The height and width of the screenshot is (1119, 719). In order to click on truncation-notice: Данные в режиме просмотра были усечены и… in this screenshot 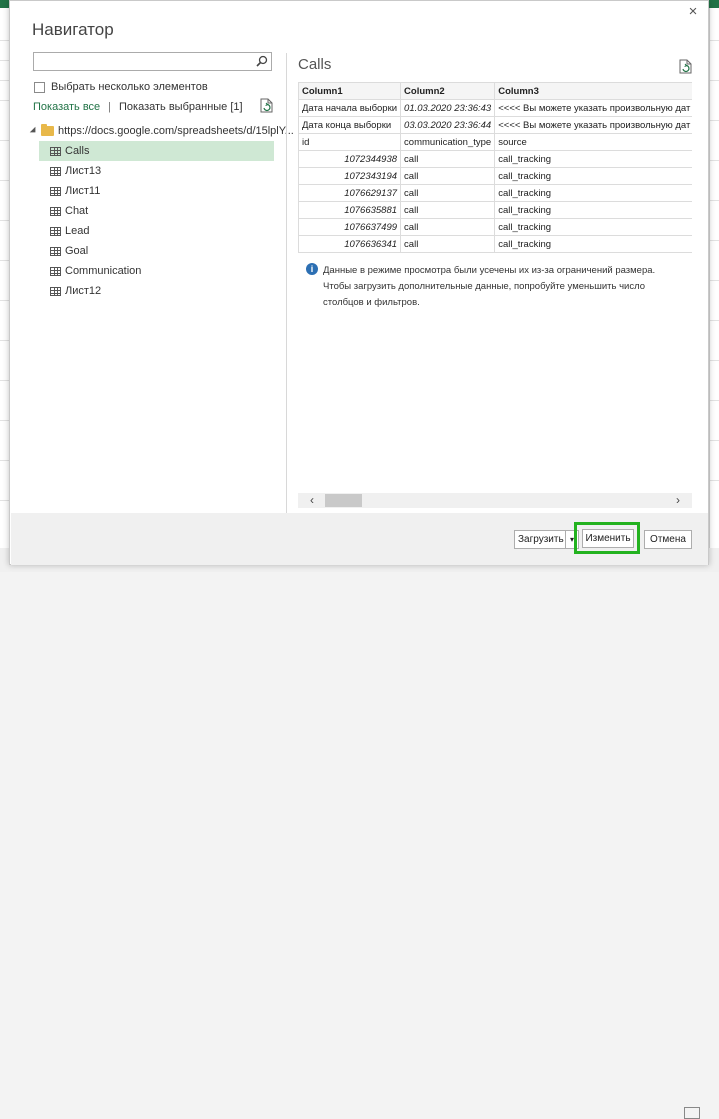, I will do `click(508, 287)`.